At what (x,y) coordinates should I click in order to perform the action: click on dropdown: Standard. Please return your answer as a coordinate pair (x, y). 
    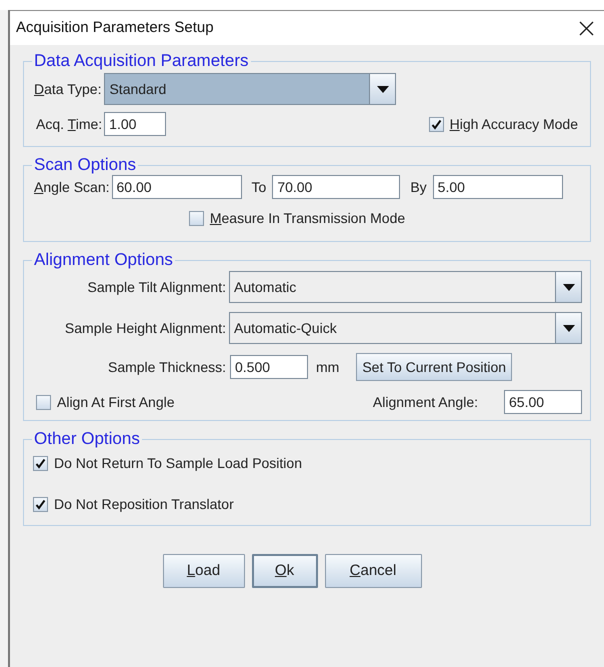
    Looking at the image, I should click on (250, 89).